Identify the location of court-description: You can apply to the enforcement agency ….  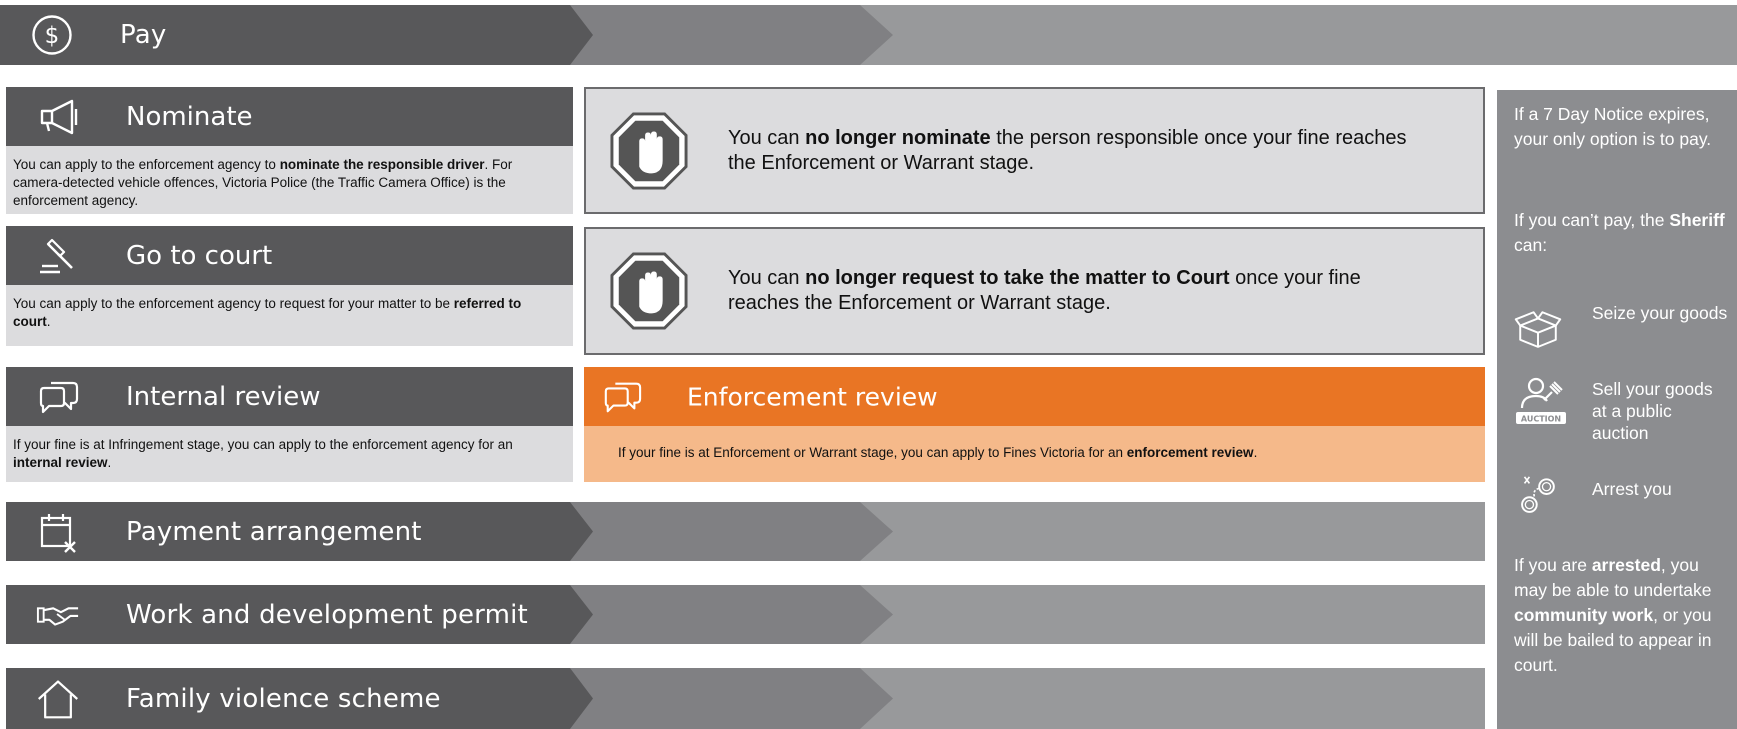
(289, 315).